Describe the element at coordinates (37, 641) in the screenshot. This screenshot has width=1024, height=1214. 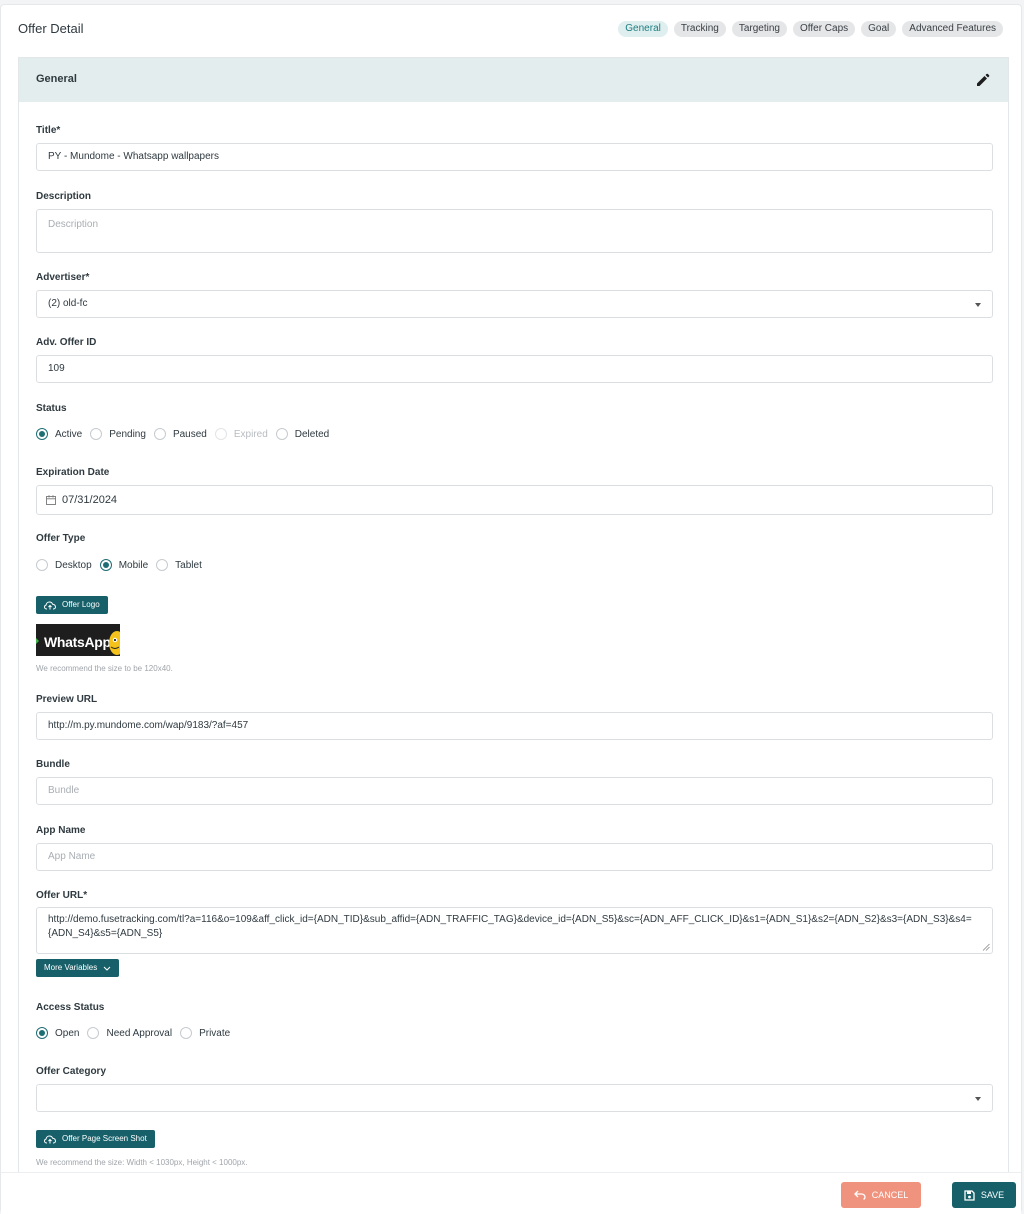
I see `logo-accent-mark` at that location.